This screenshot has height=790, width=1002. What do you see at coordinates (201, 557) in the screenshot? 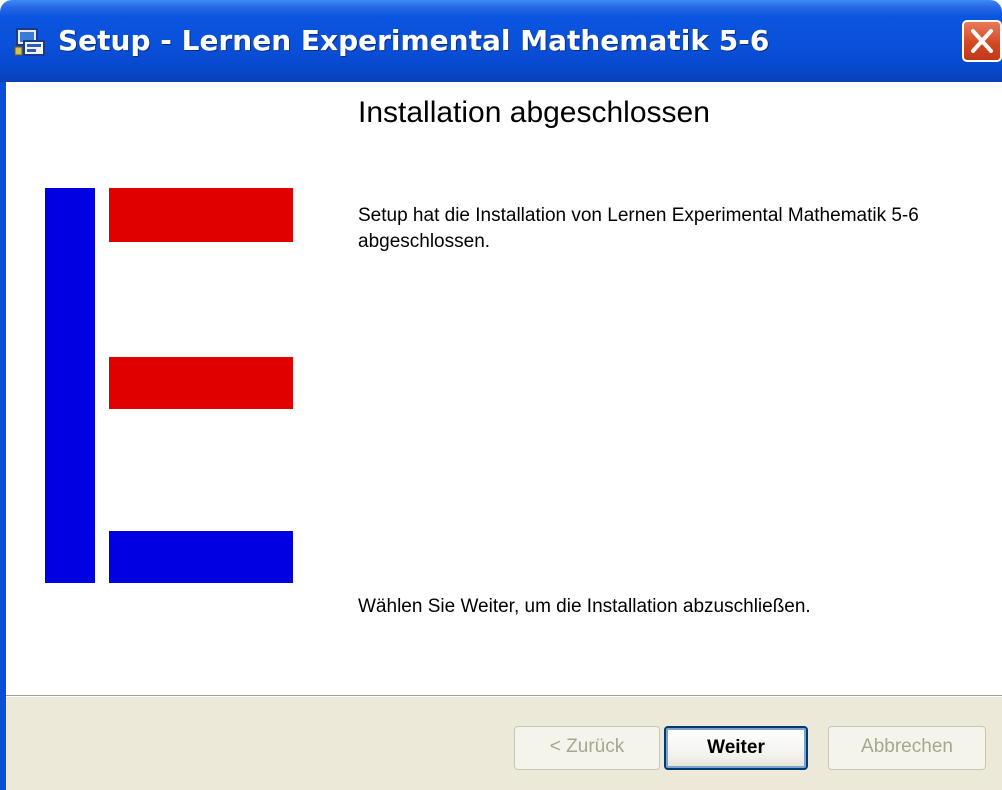
I see `logo-bottom-bar` at bounding box center [201, 557].